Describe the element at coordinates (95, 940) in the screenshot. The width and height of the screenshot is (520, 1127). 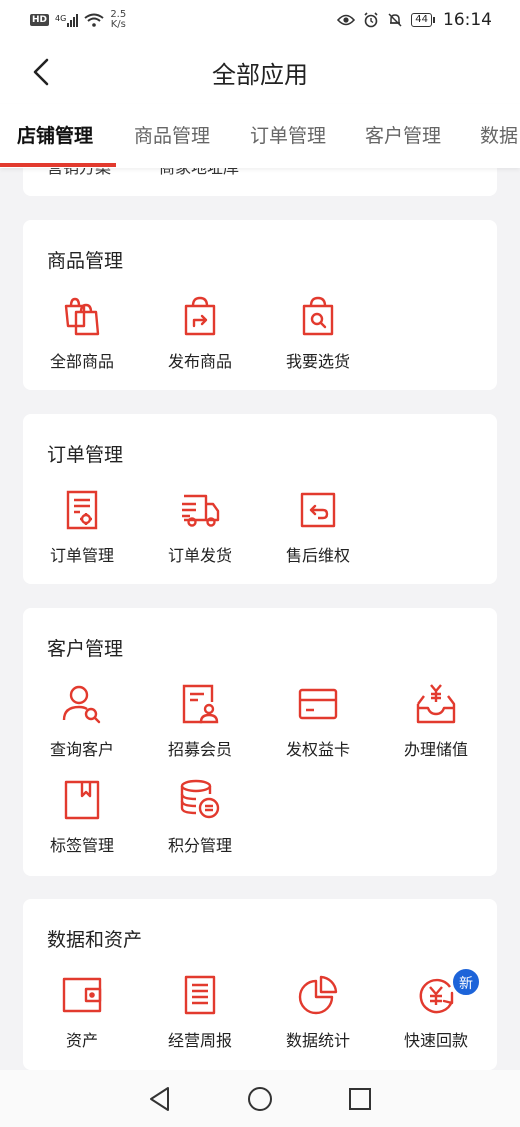
I see `section-title: 数据和资产` at that location.